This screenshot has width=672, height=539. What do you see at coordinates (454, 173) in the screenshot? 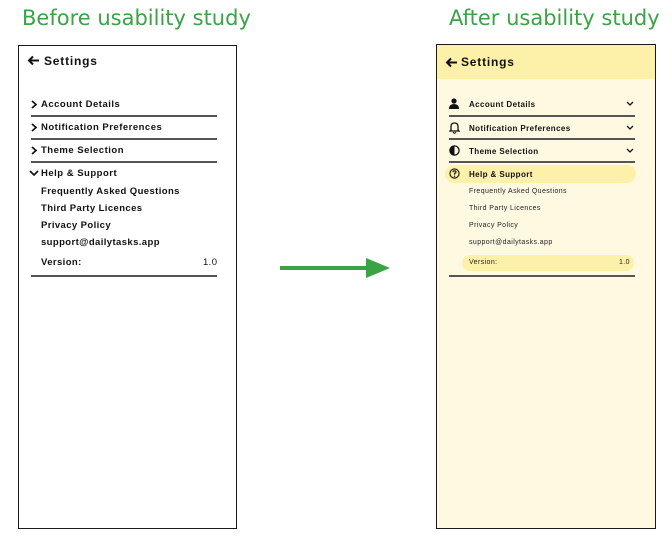
I see `help-circle-icon` at bounding box center [454, 173].